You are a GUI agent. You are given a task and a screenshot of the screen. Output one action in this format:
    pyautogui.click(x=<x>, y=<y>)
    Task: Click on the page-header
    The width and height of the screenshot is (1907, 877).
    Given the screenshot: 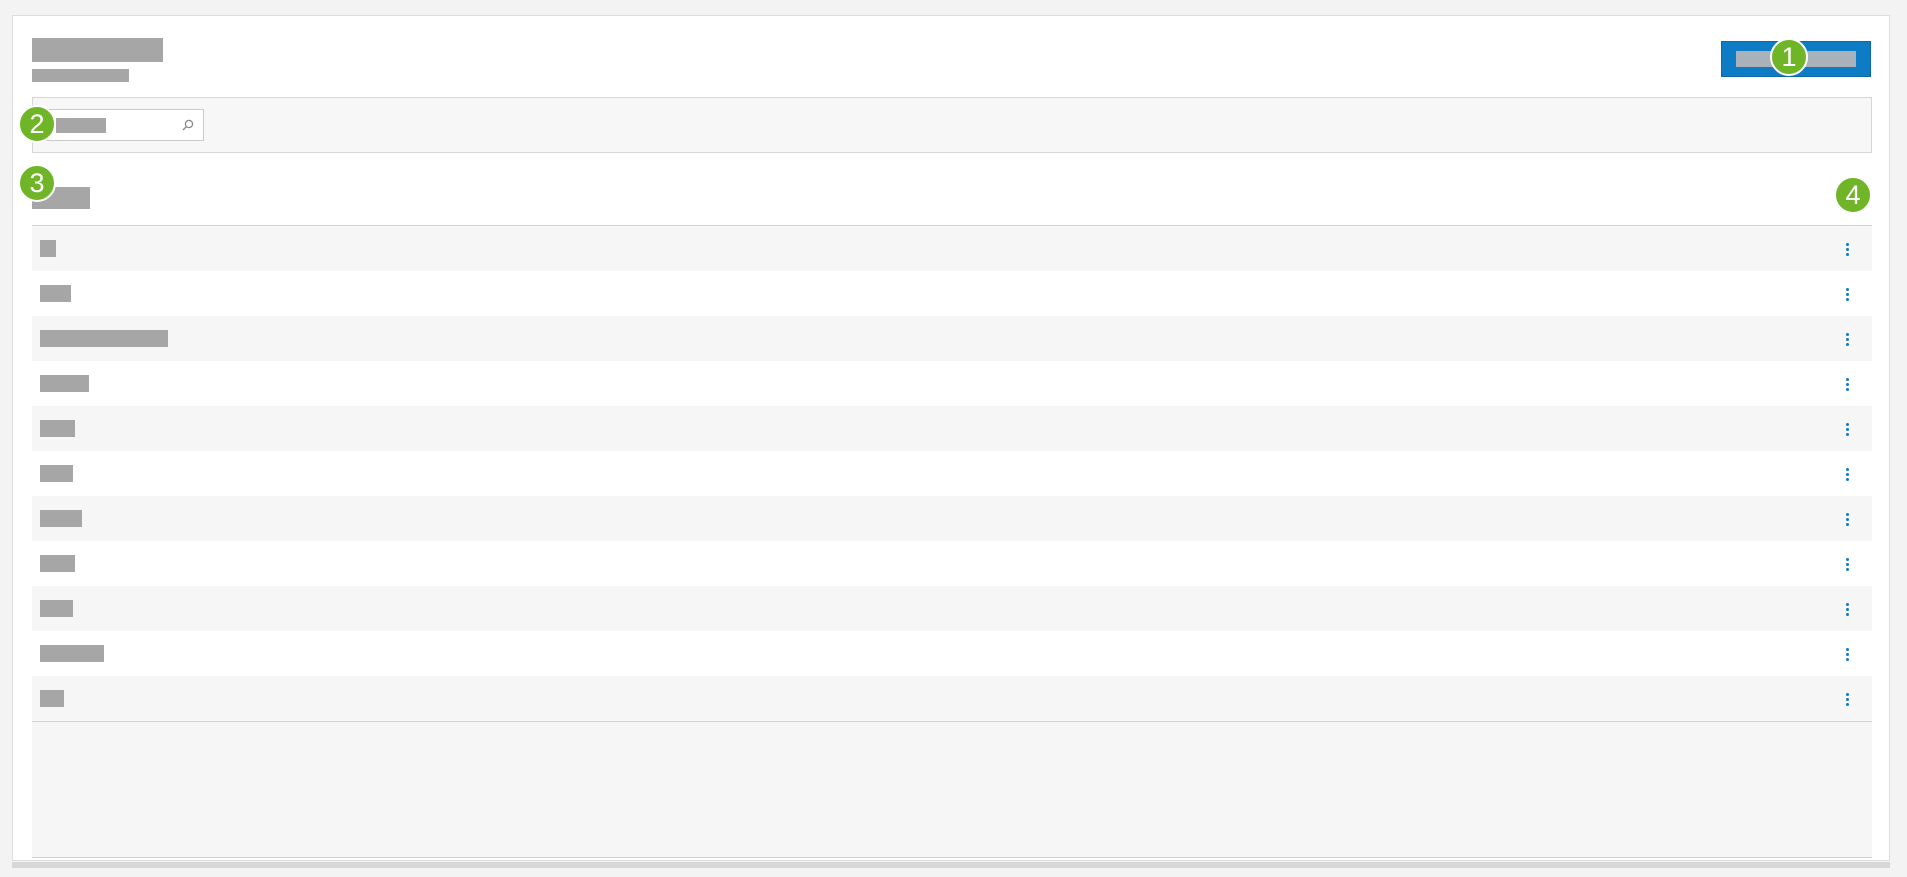 What is the action you would take?
    pyautogui.click(x=97, y=60)
    